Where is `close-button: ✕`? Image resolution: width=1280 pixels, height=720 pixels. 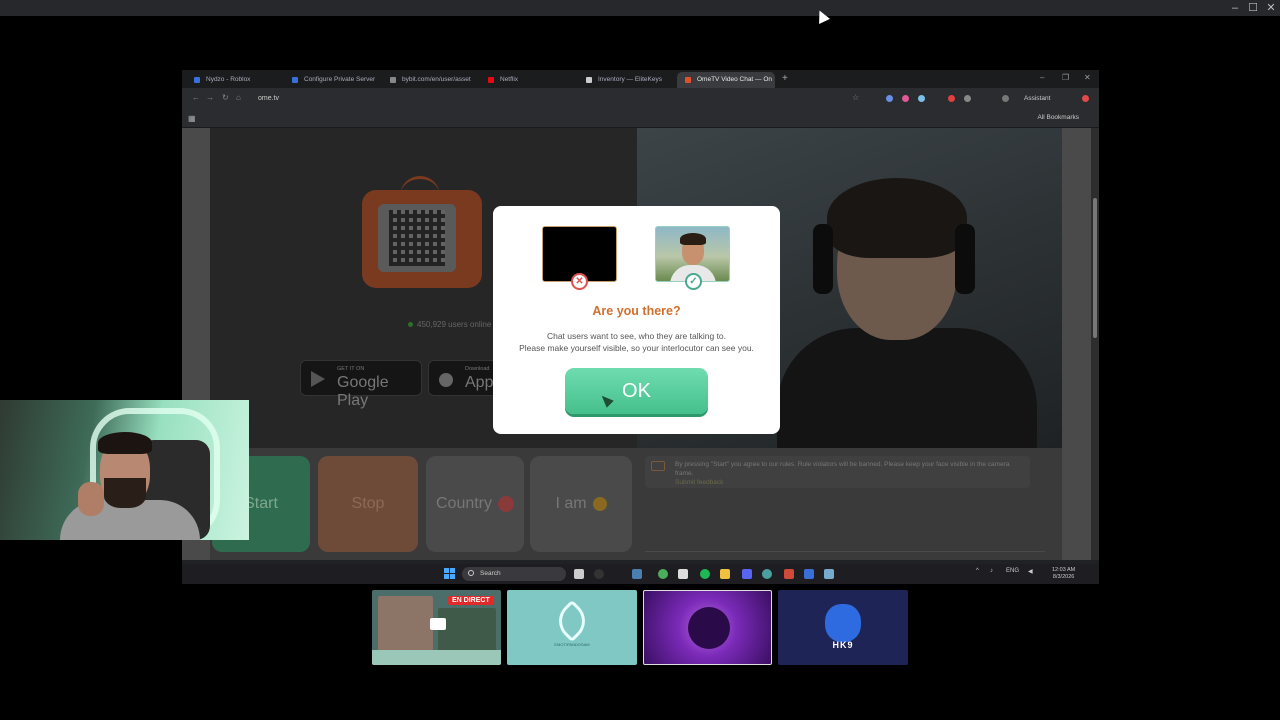 close-button: ✕ is located at coordinates (1271, 8).